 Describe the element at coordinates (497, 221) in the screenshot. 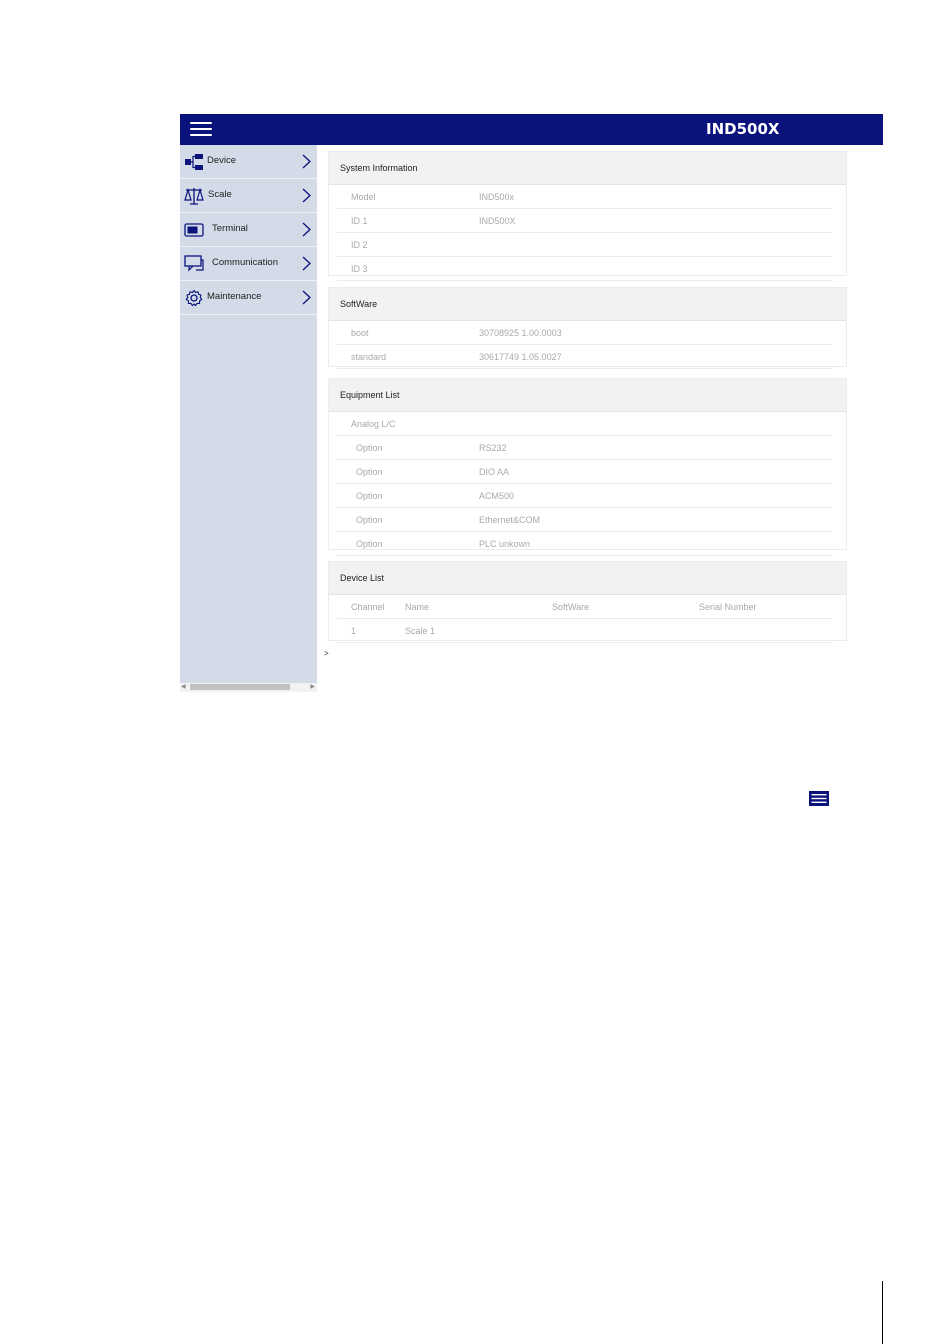

I see `row-value: IND500X` at that location.